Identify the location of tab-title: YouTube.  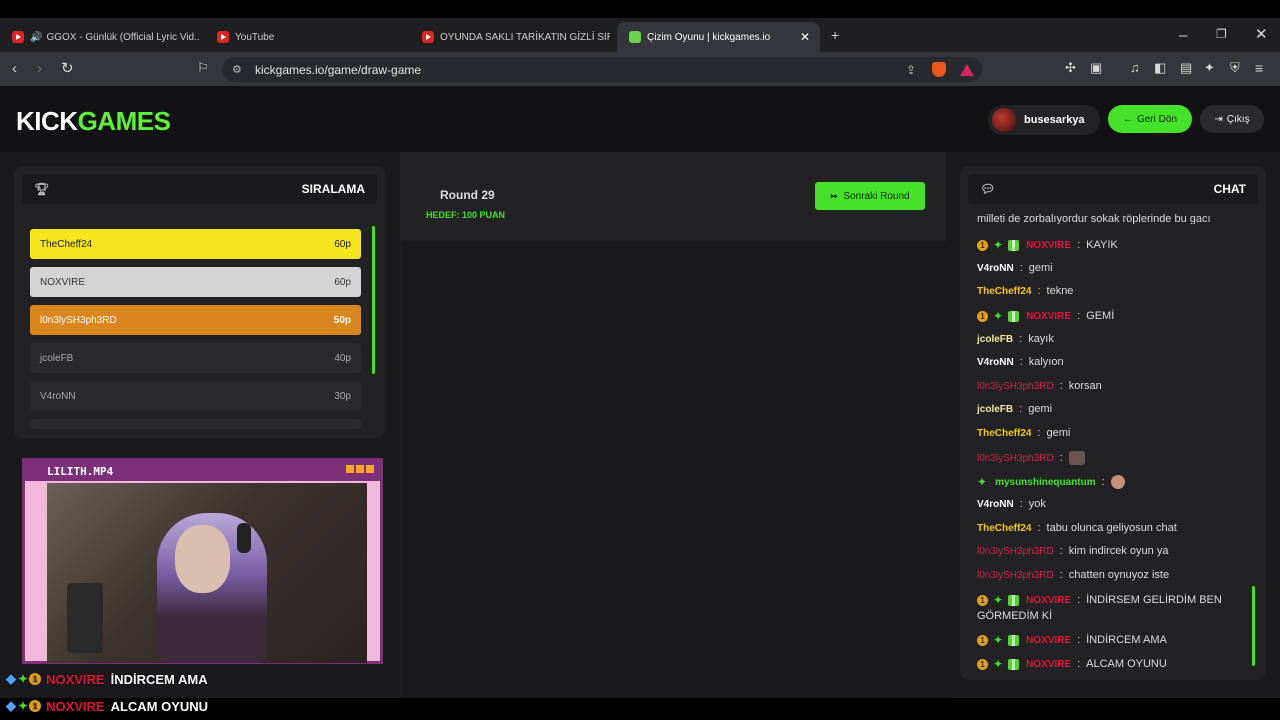
(255, 37).